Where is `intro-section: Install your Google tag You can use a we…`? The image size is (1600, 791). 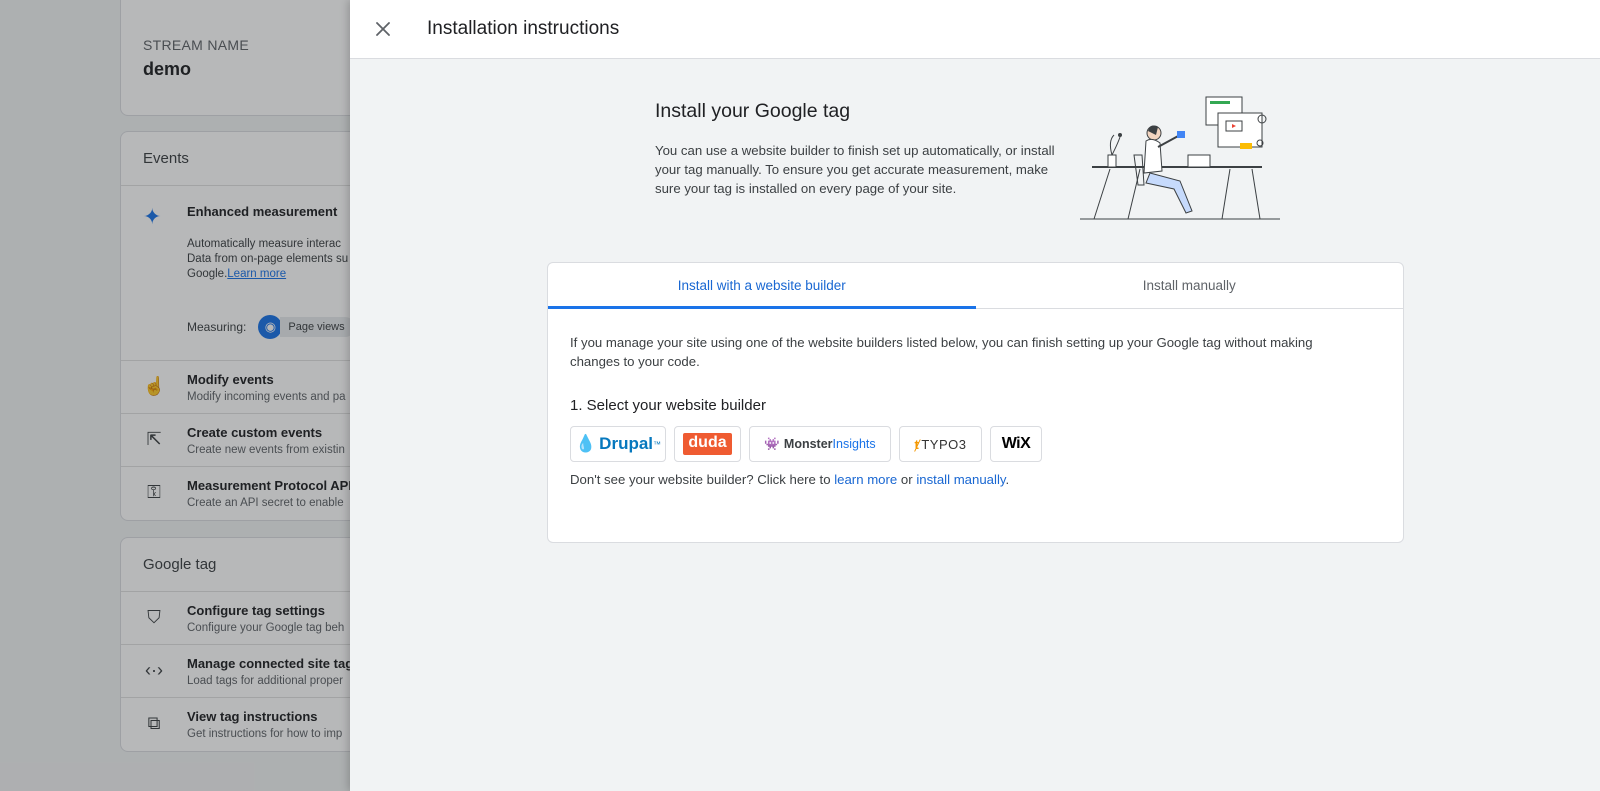 intro-section: Install your Google tag You can use a we… is located at coordinates (860, 149).